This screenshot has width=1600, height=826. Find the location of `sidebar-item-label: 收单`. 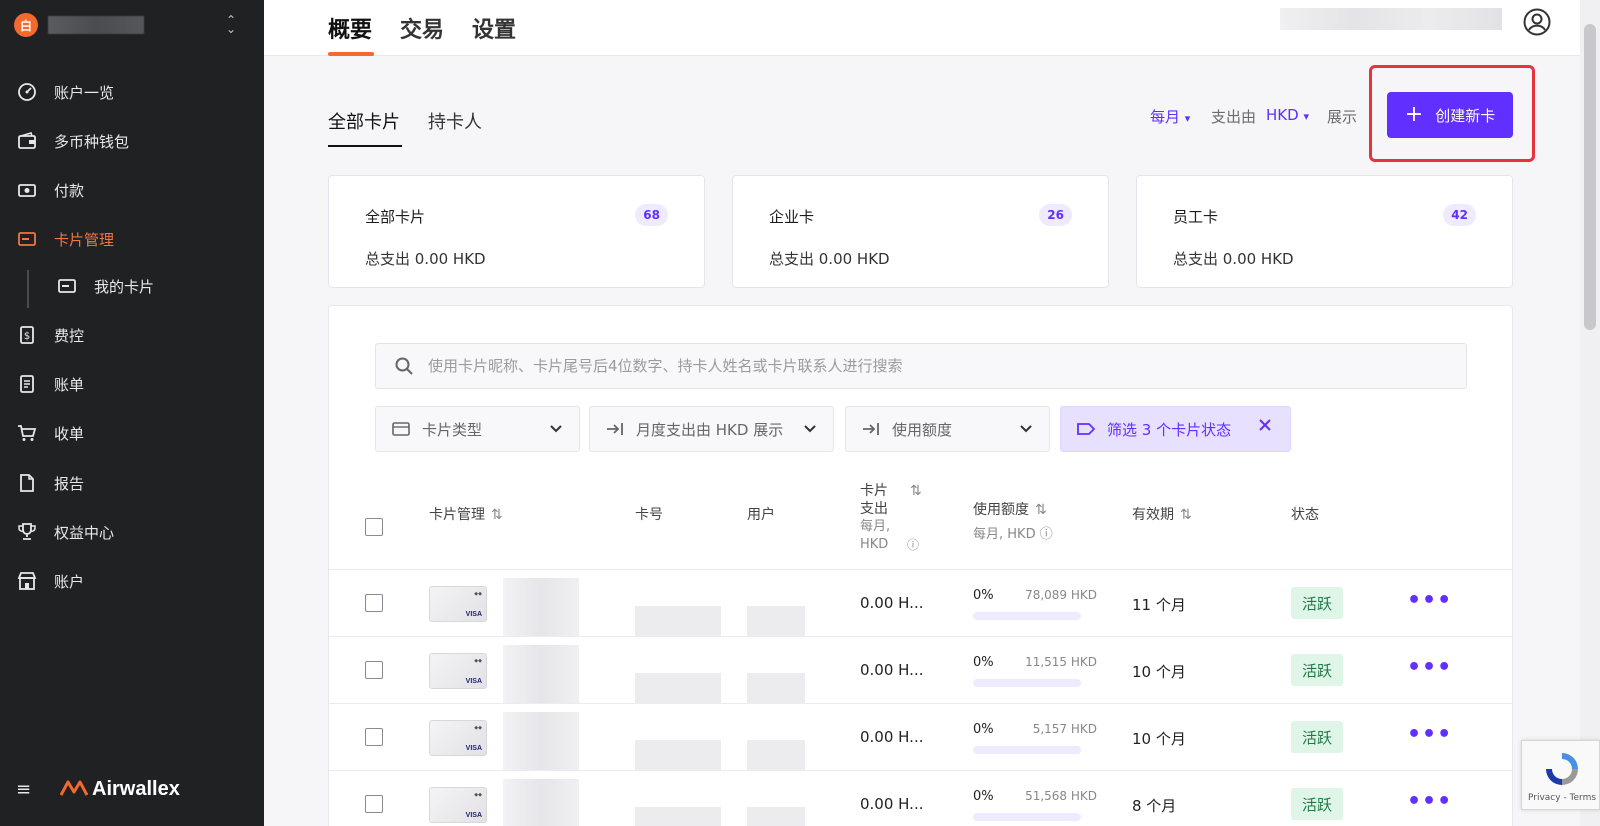

sidebar-item-label: 收单 is located at coordinates (69, 433).